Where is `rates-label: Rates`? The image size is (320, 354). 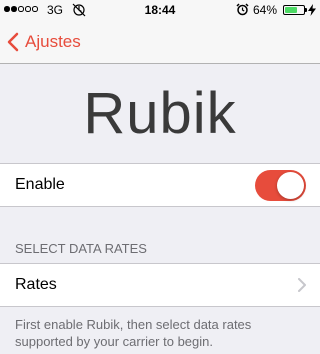 rates-label: Rates is located at coordinates (36, 284).